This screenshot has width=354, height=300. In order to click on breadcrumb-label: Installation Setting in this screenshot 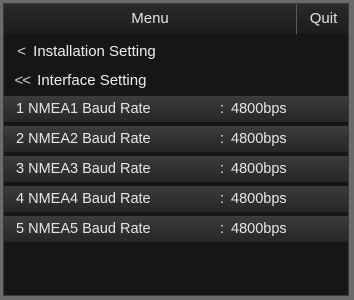, I will do `click(94, 51)`.